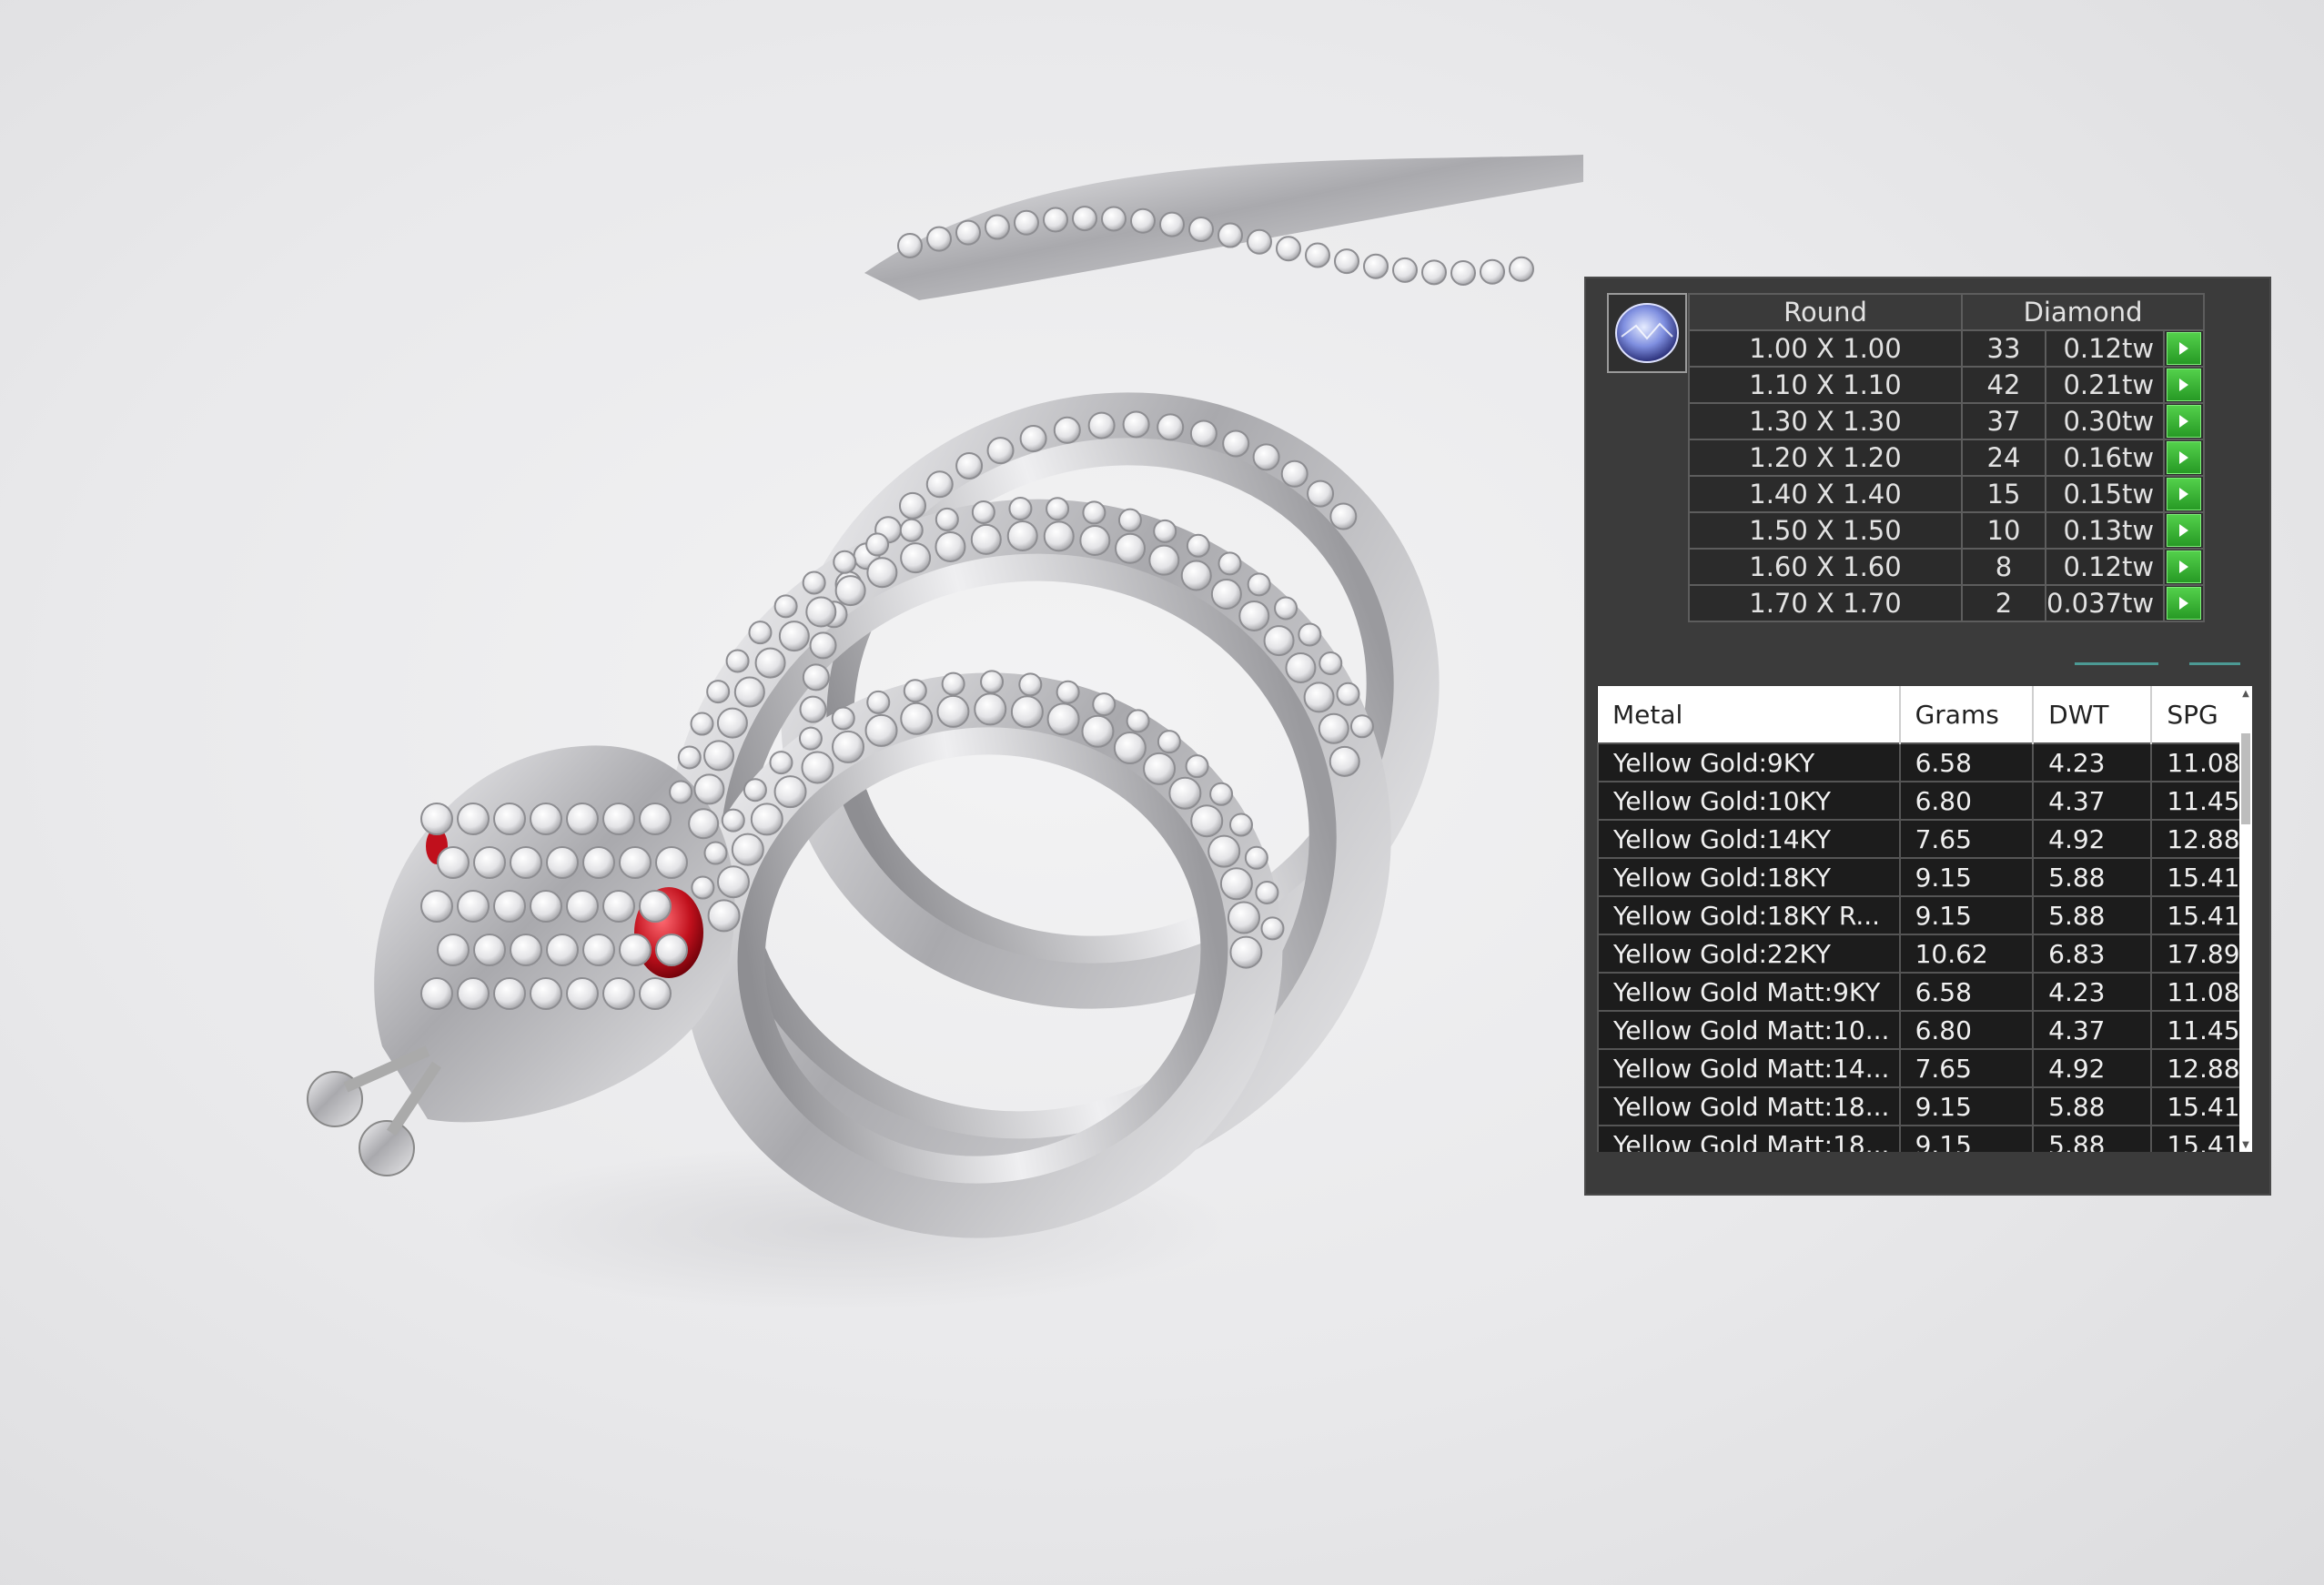 Image resolution: width=2324 pixels, height=1585 pixels. What do you see at coordinates (2200, 1030) in the screenshot?
I see `metal-spg: 11.45` at bounding box center [2200, 1030].